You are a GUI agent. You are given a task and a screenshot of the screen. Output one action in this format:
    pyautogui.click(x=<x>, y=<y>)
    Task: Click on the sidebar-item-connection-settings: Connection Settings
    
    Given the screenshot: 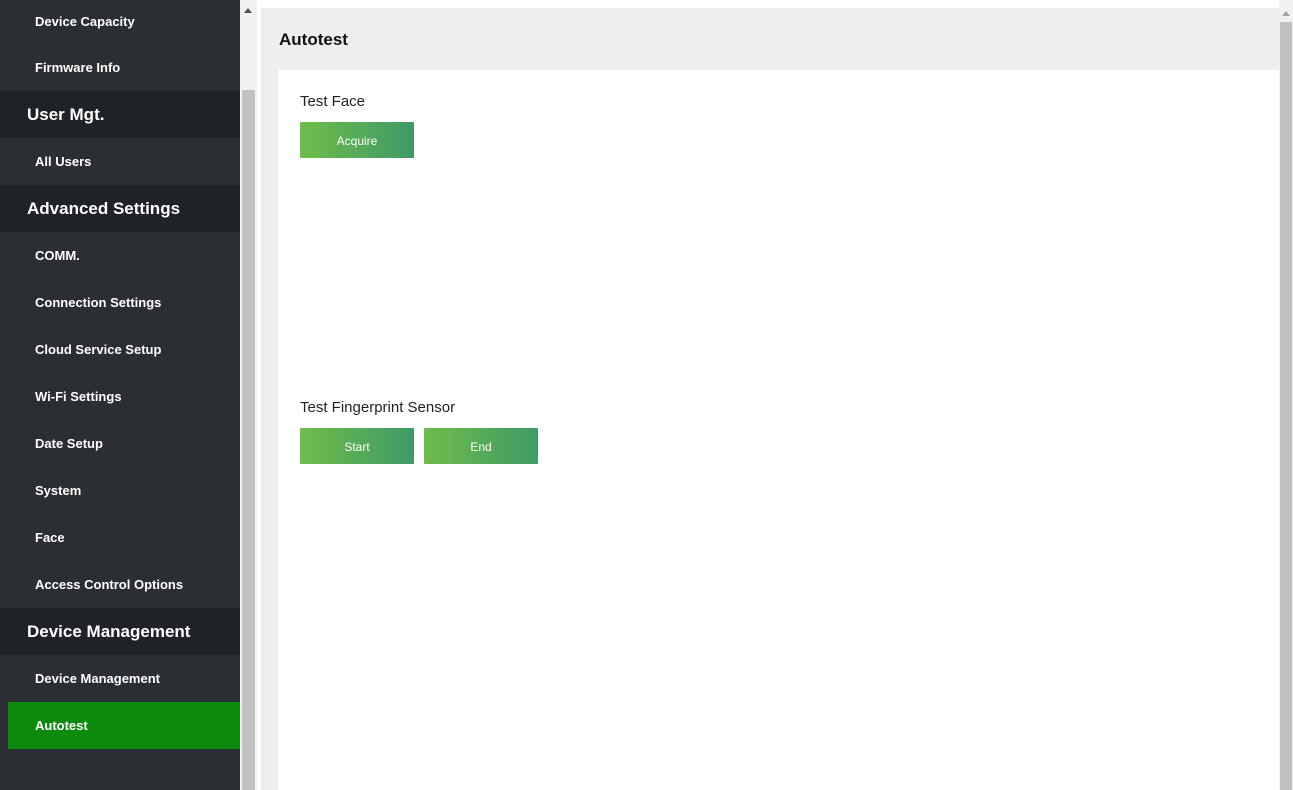 What is the action you would take?
    pyautogui.click(x=120, y=302)
    